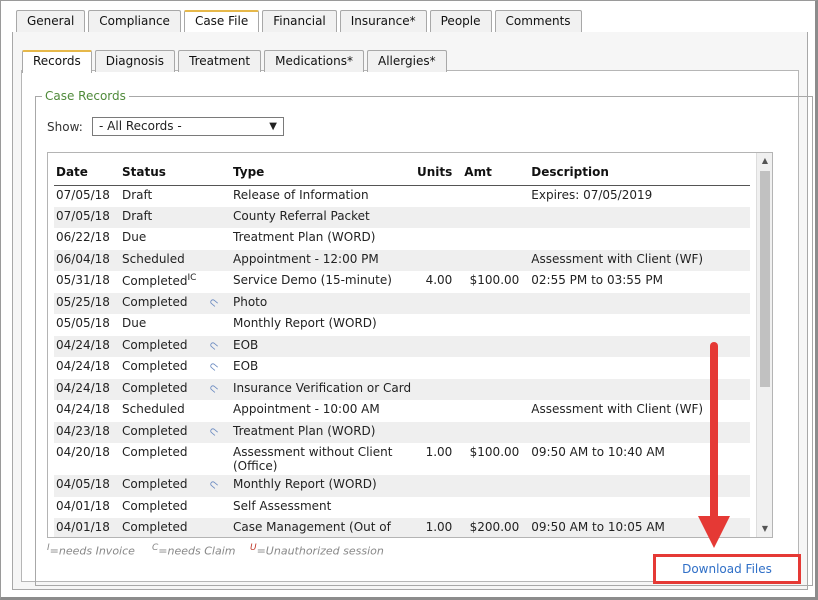 The image size is (818, 600). I want to click on cell-type-link: Assessment without Client (Office), so click(323, 459).